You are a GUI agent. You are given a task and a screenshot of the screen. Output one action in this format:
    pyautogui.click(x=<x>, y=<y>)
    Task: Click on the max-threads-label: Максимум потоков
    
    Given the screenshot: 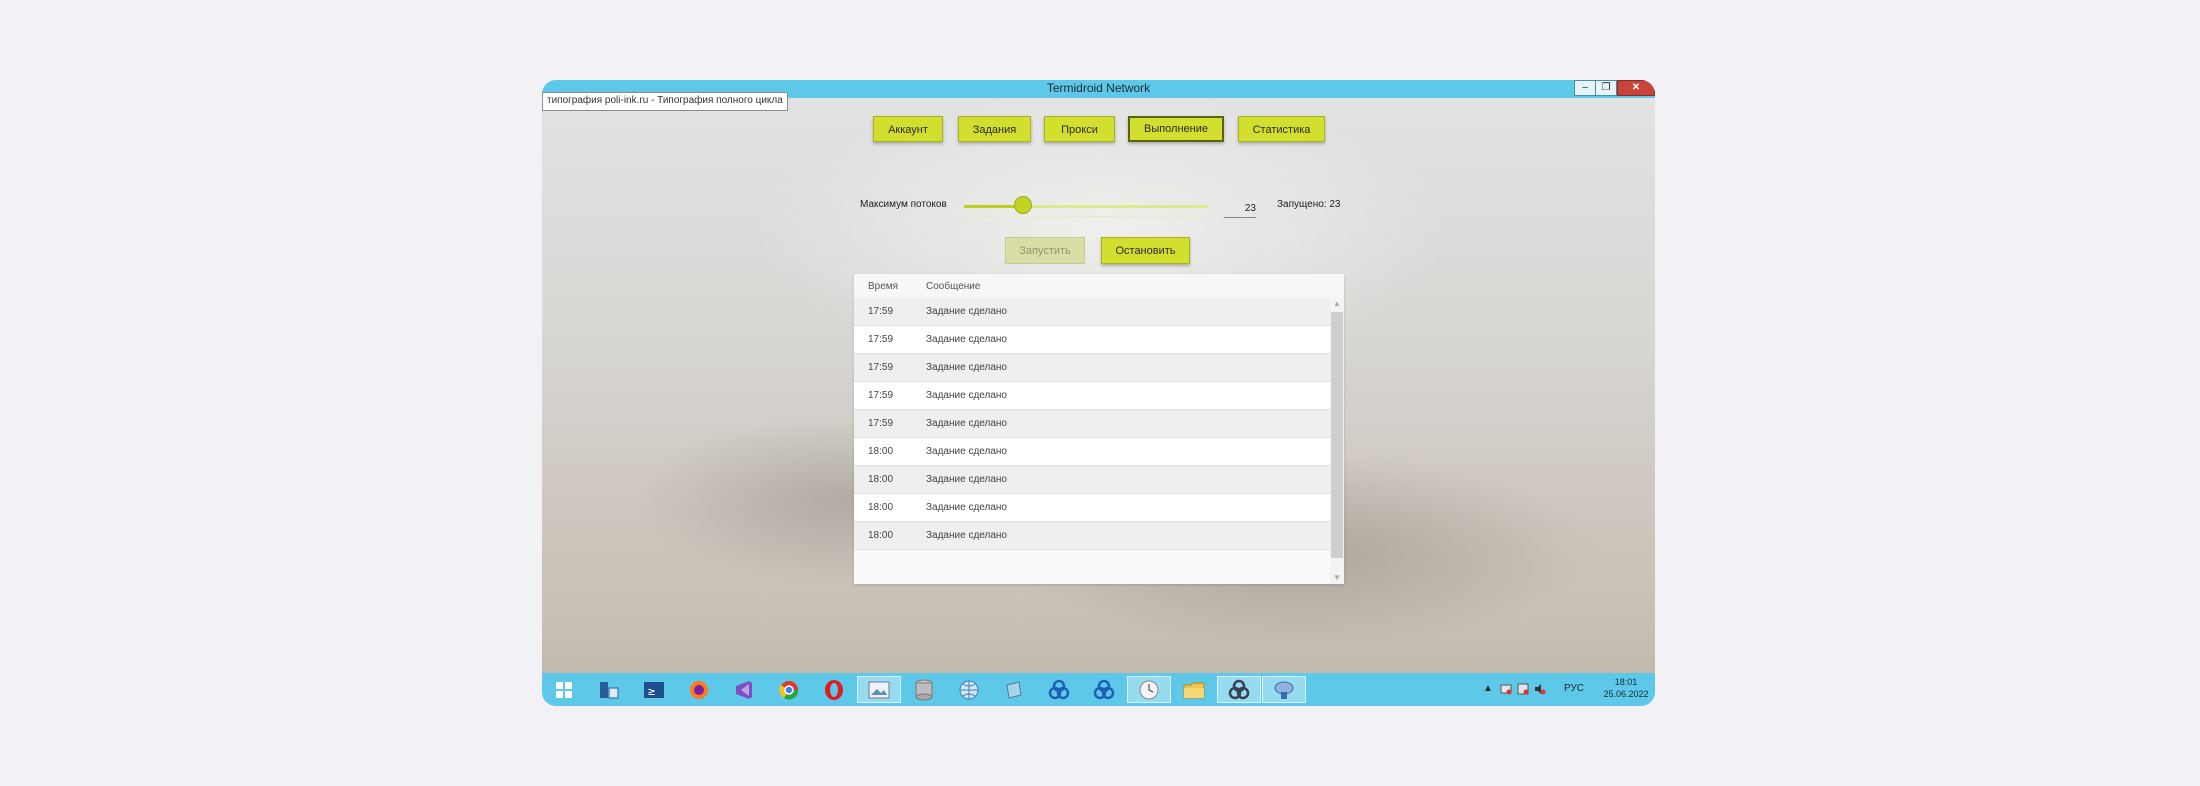 What is the action you would take?
    pyautogui.click(x=903, y=204)
    